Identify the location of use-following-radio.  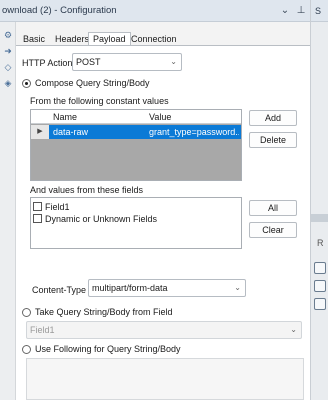
(26, 349).